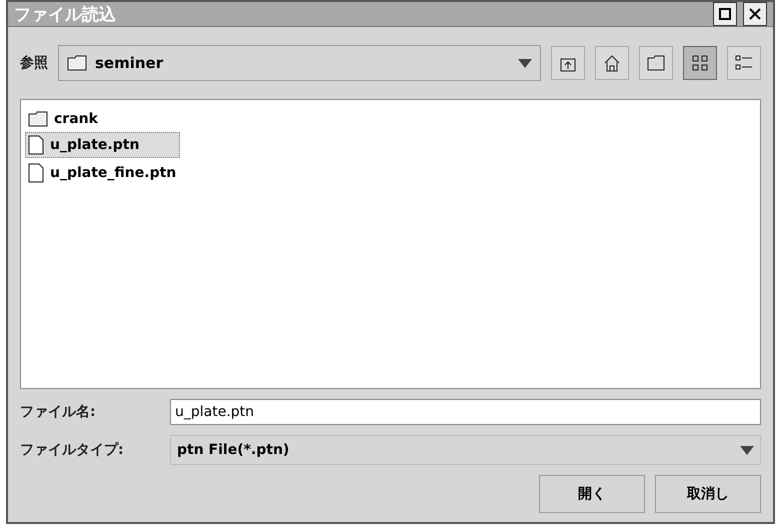 Image resolution: width=777 pixels, height=530 pixels. What do you see at coordinates (299, 63) in the screenshot?
I see `look-in-dropdown: seminer` at bounding box center [299, 63].